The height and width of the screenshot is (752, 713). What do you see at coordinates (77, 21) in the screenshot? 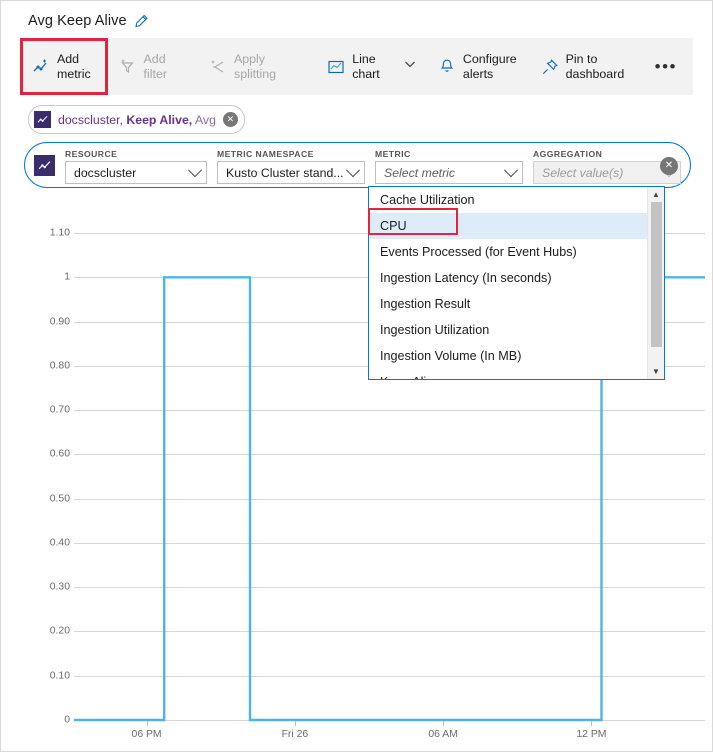
I see `page-title: Avg Keep Alive` at bounding box center [77, 21].